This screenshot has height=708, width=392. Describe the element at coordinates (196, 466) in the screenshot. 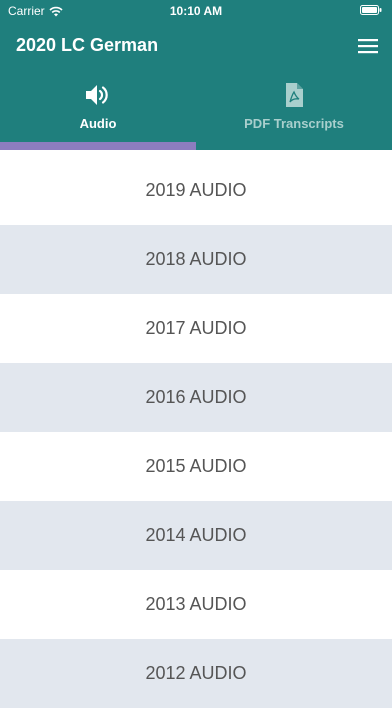

I see `list-item-2015-audio: 2015 AUDIO` at that location.